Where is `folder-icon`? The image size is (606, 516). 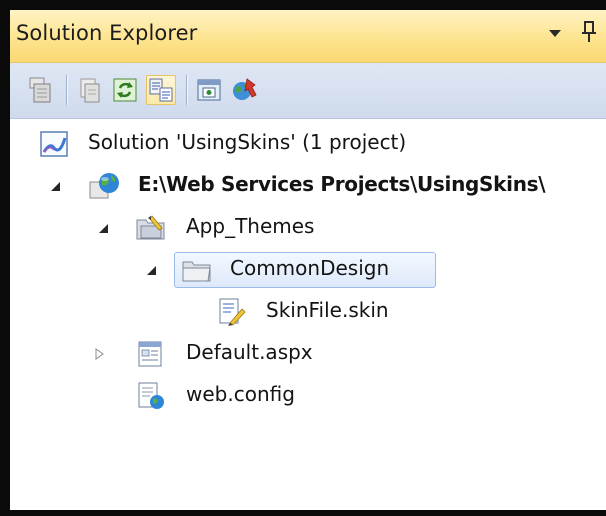
folder-icon is located at coordinates (197, 270).